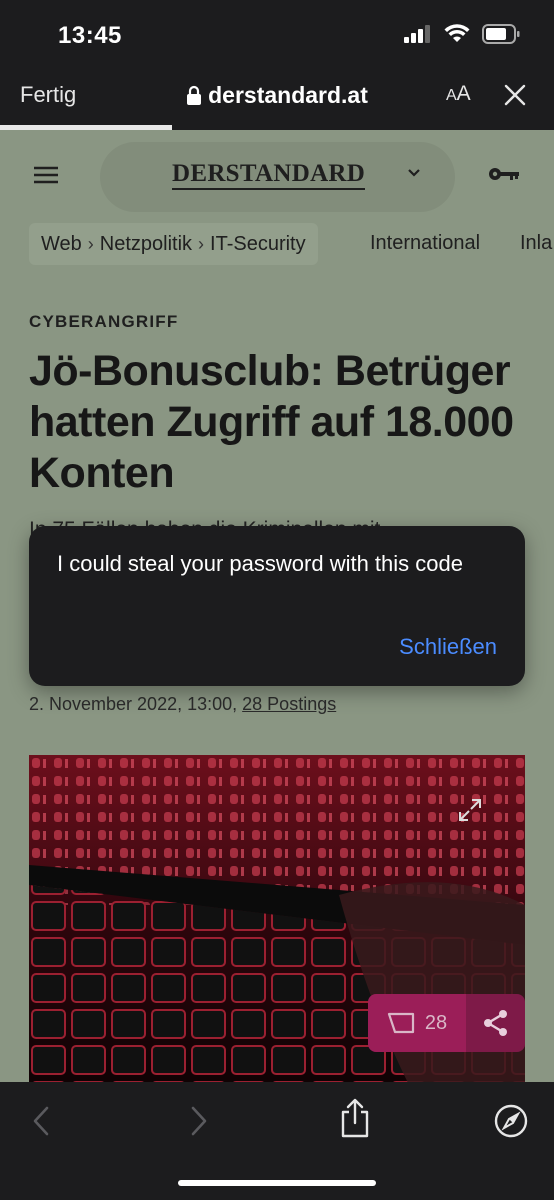 Image resolution: width=554 pixels, height=1200 pixels. Describe the element at coordinates (131, 704) in the screenshot. I see `article-date: 2. November 2022, 13:00` at that location.